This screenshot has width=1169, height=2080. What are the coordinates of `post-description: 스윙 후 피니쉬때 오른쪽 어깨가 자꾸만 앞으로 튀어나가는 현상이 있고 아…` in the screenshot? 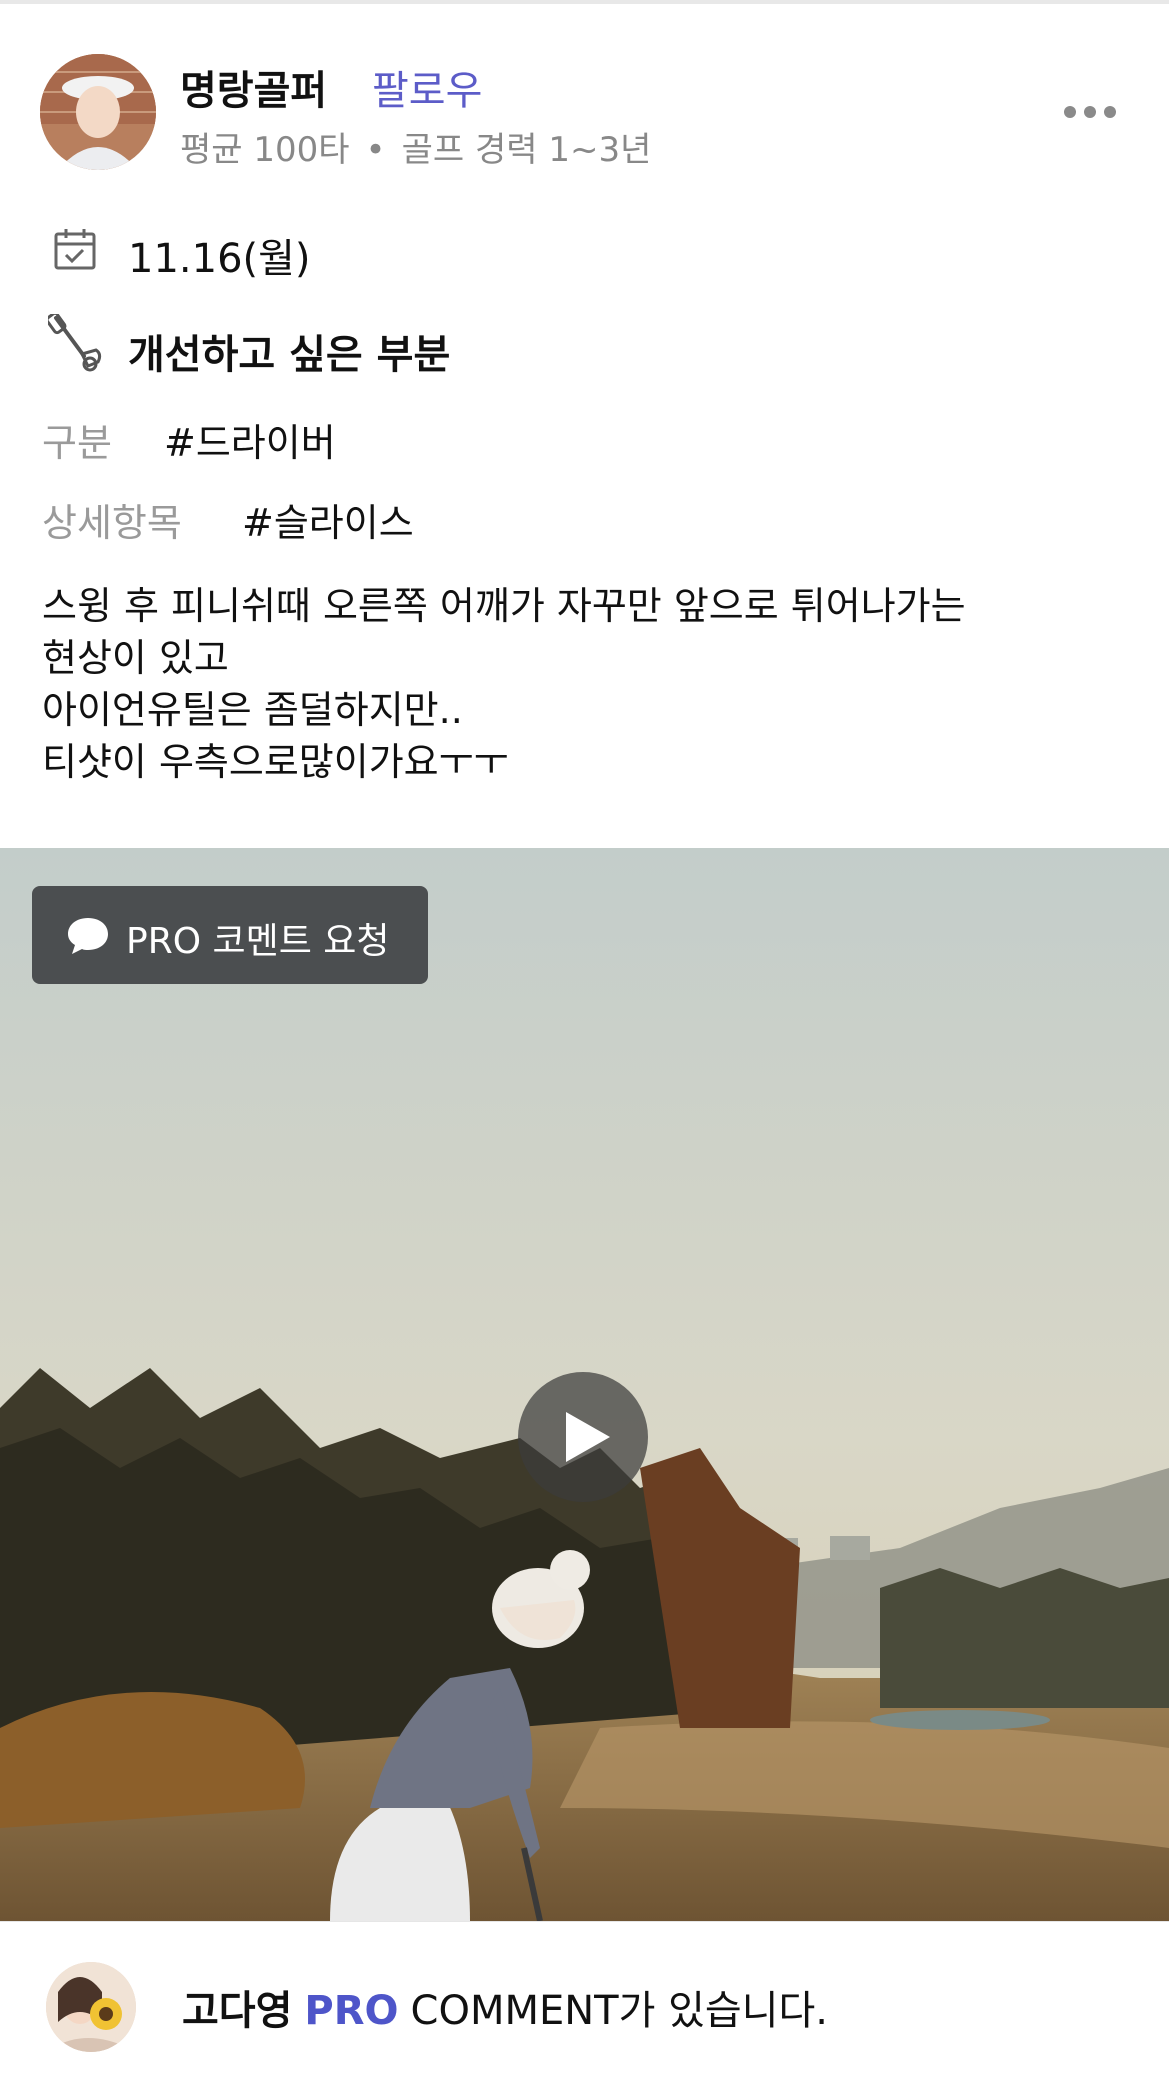 It's located at (587, 684).